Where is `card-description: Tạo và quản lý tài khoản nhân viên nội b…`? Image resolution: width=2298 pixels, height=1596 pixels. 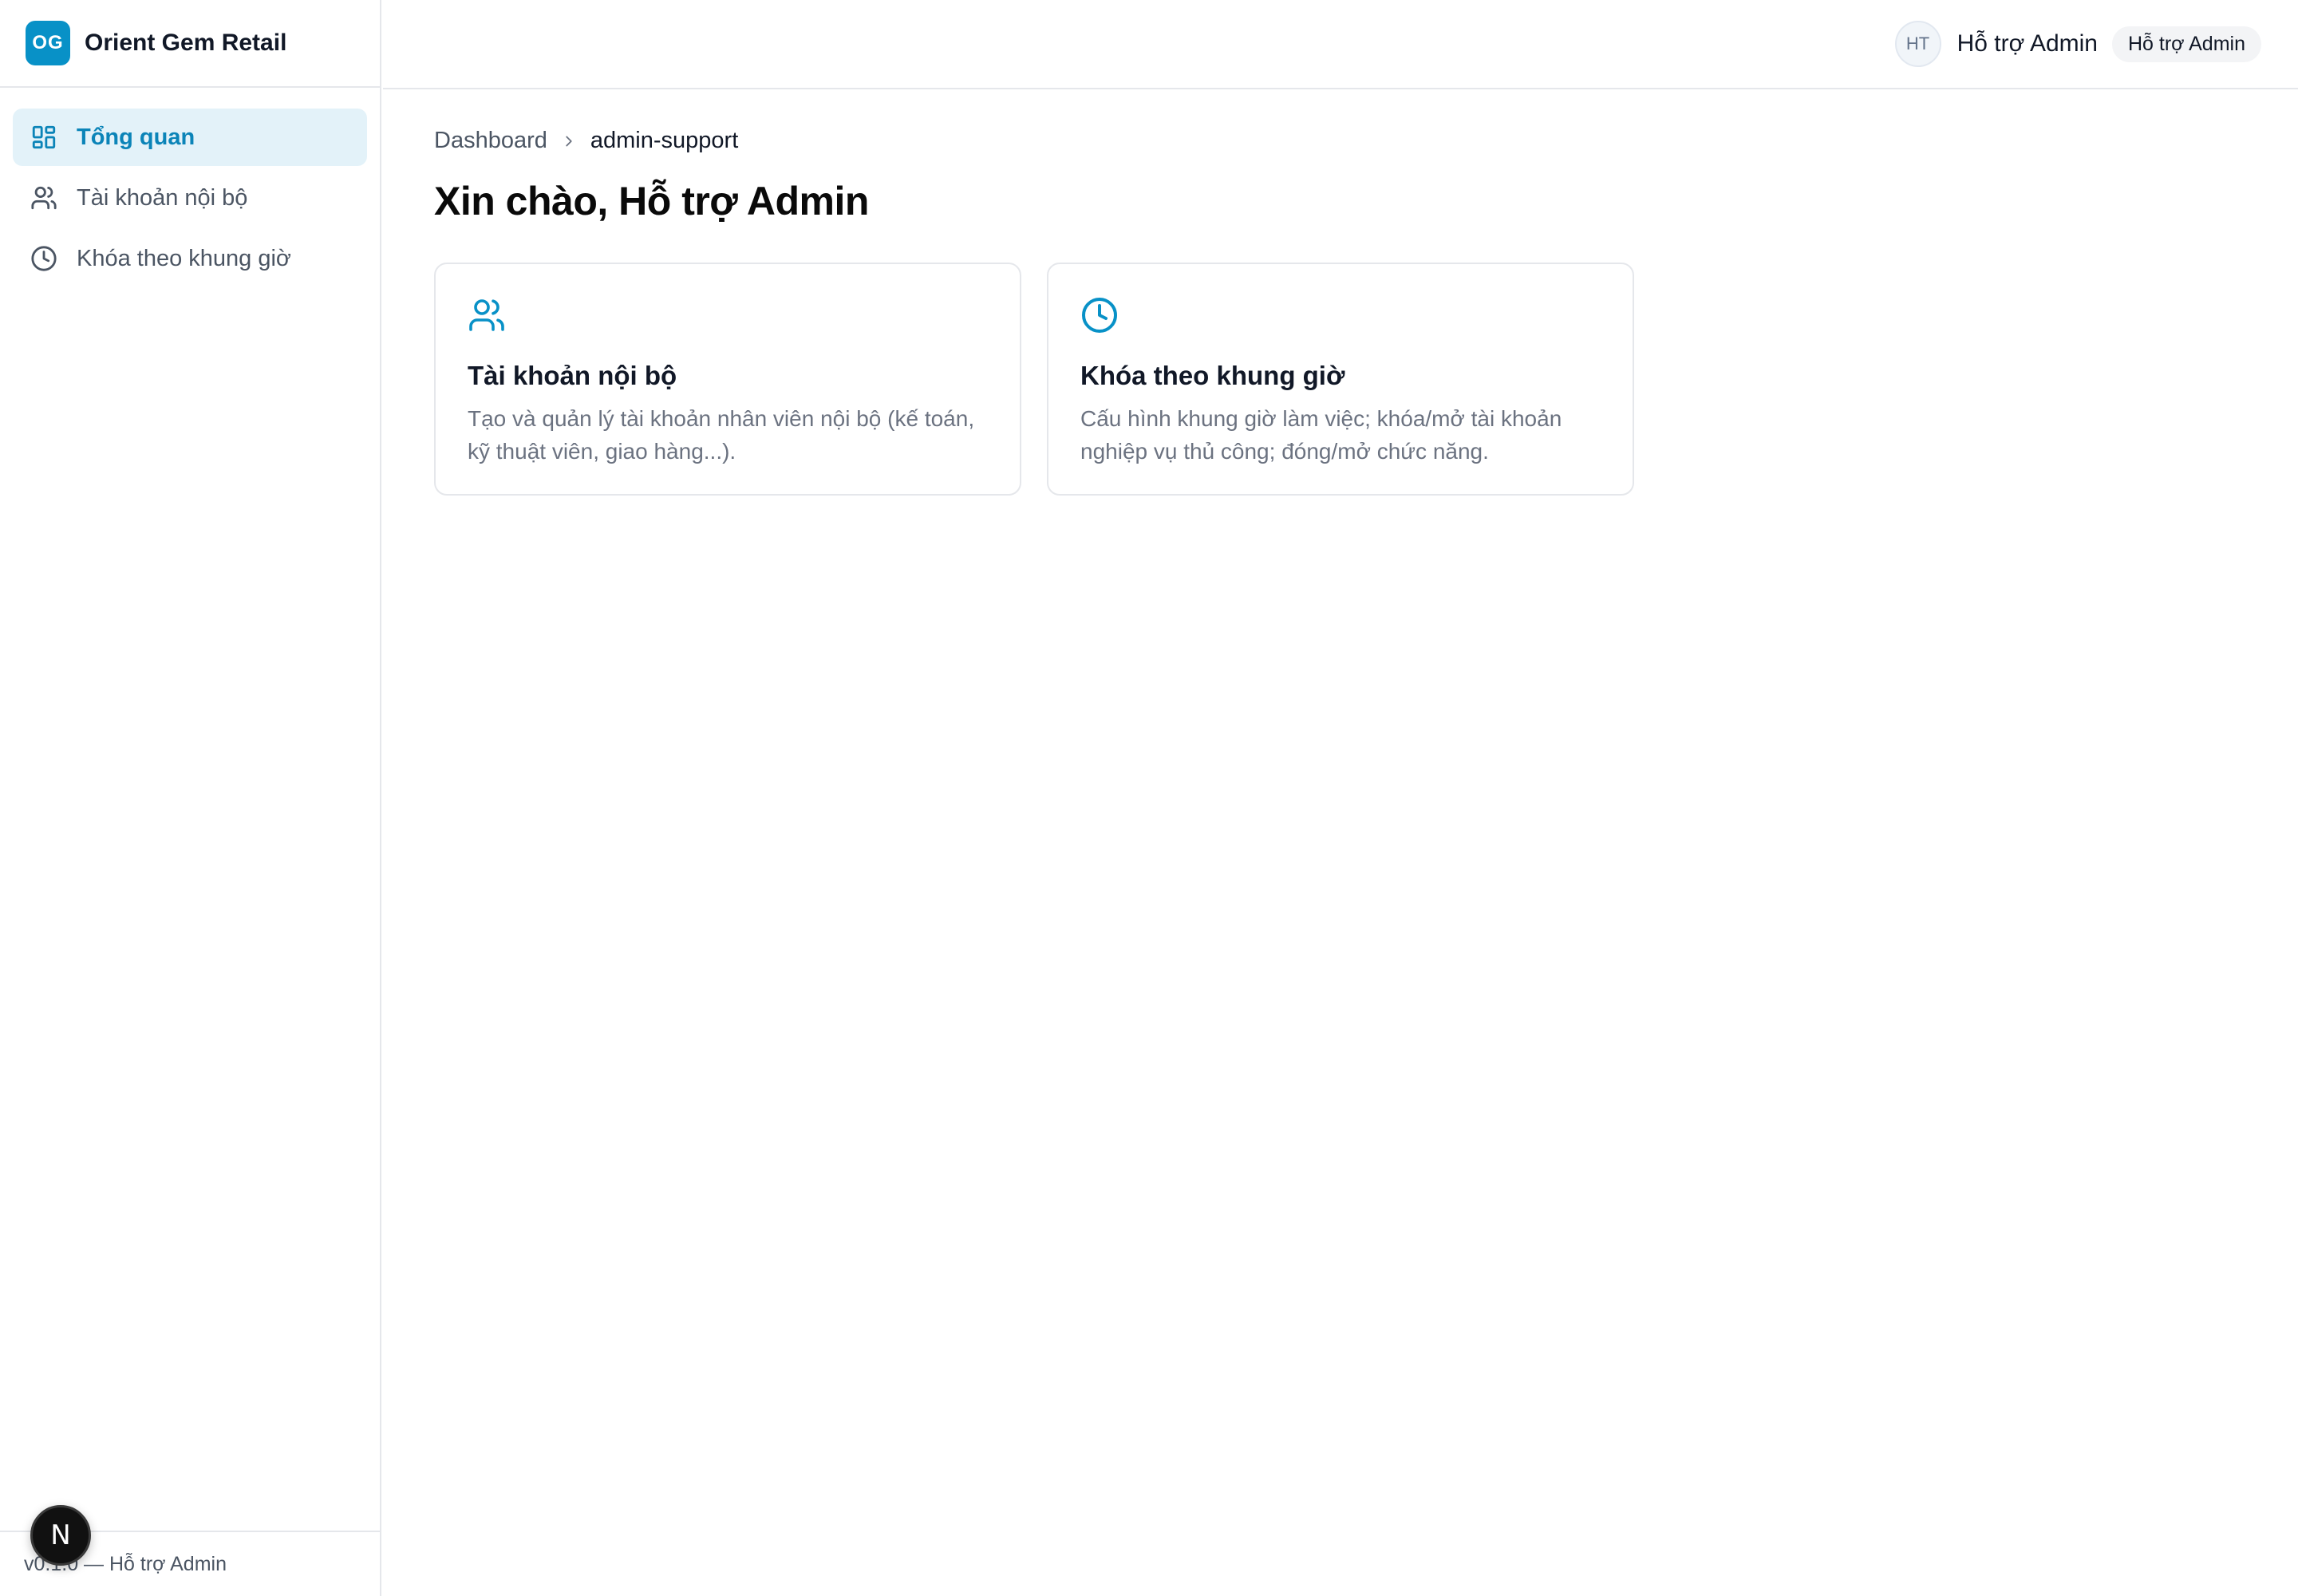
card-description: Tạo và quản lý tài khoản nhân viên nội b… is located at coordinates (721, 435).